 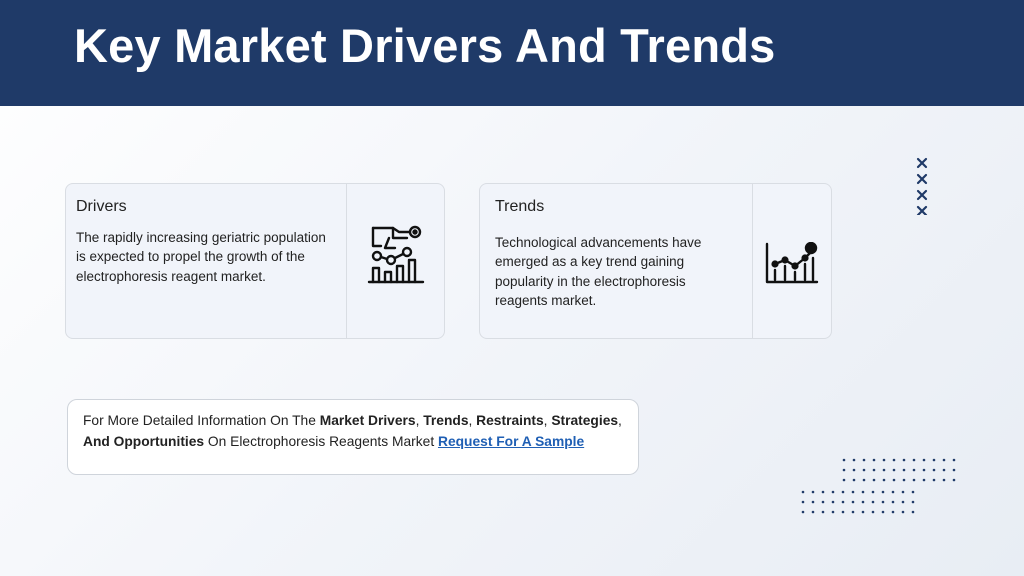 I want to click on page-title: Key Market Drivers And Trends, so click(x=425, y=45).